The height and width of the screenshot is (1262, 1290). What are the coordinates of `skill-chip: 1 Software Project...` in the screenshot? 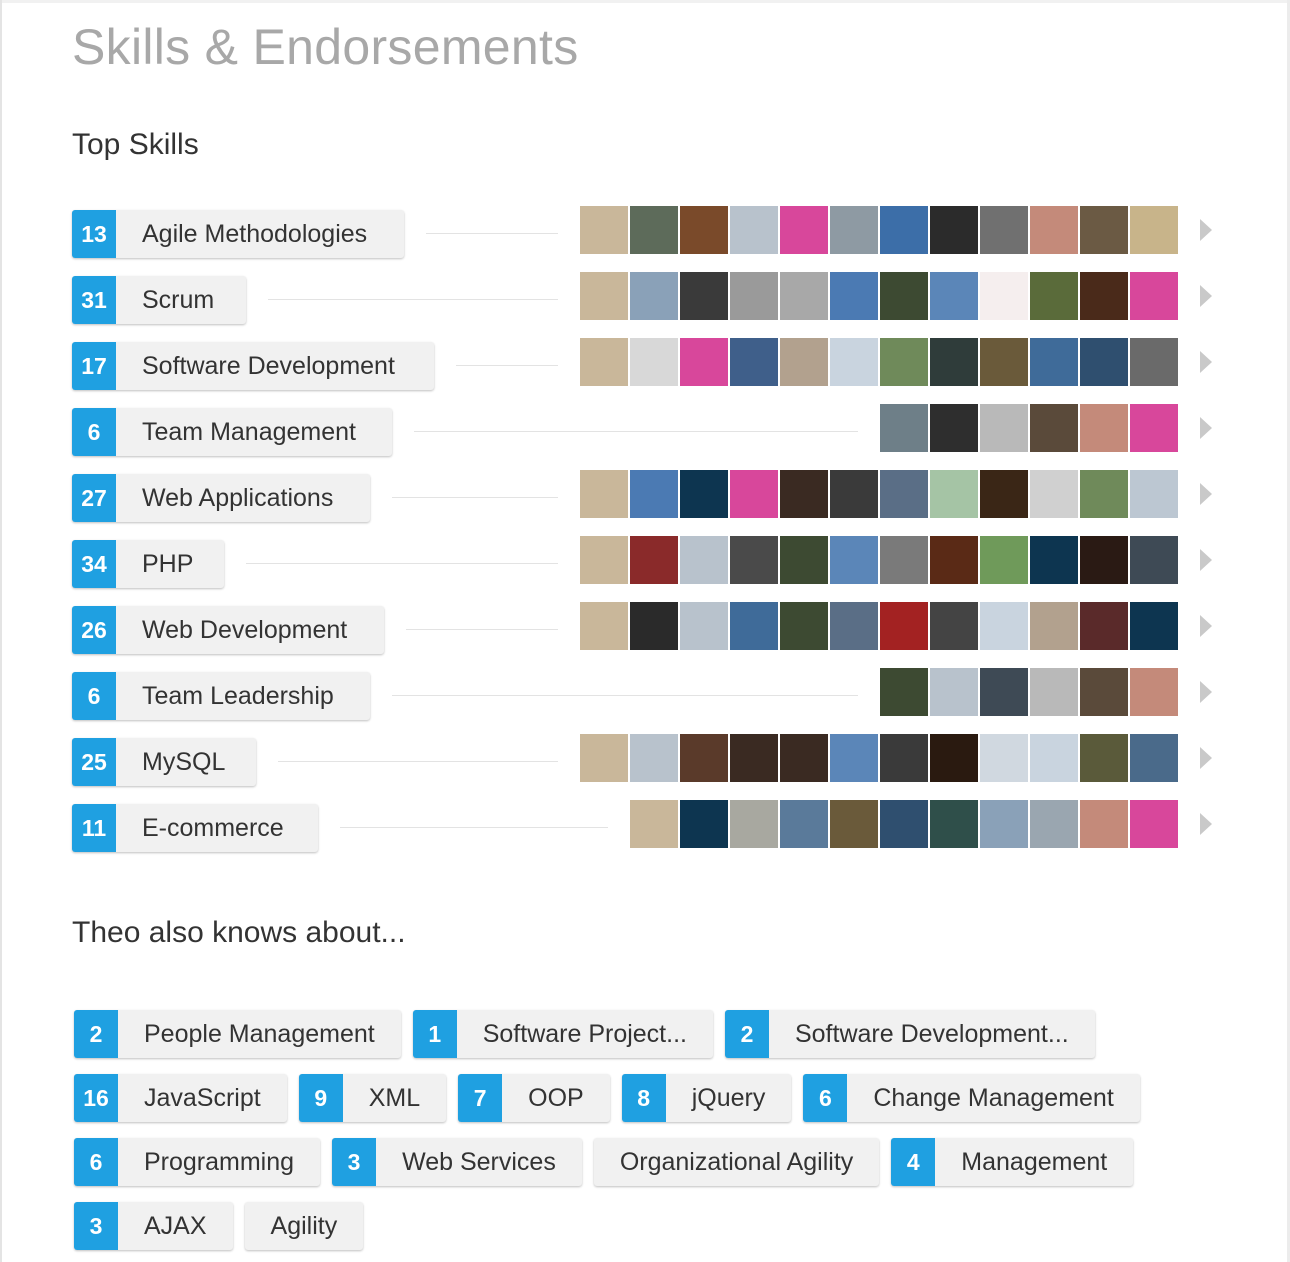 It's located at (562, 1034).